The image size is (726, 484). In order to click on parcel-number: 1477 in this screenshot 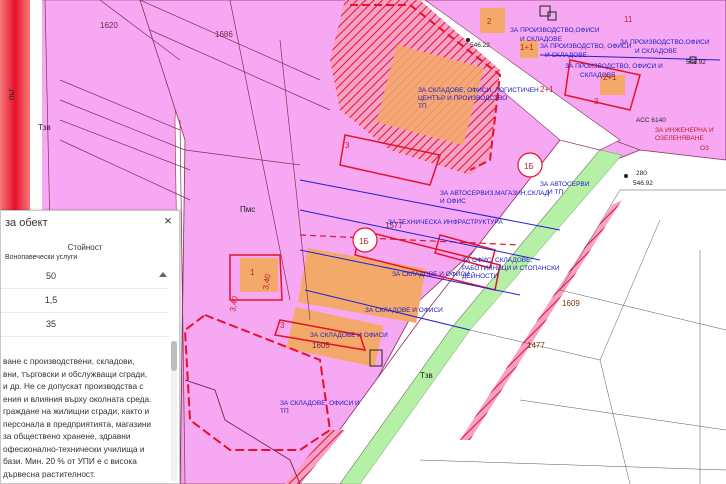, I will do `click(536, 345)`.